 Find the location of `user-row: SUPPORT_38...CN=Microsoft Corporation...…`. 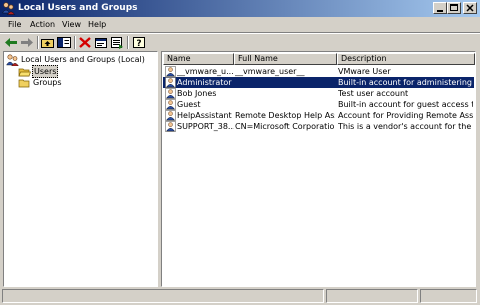

user-row: SUPPORT_38...CN=Microsoft Corporation...… is located at coordinates (318, 126).